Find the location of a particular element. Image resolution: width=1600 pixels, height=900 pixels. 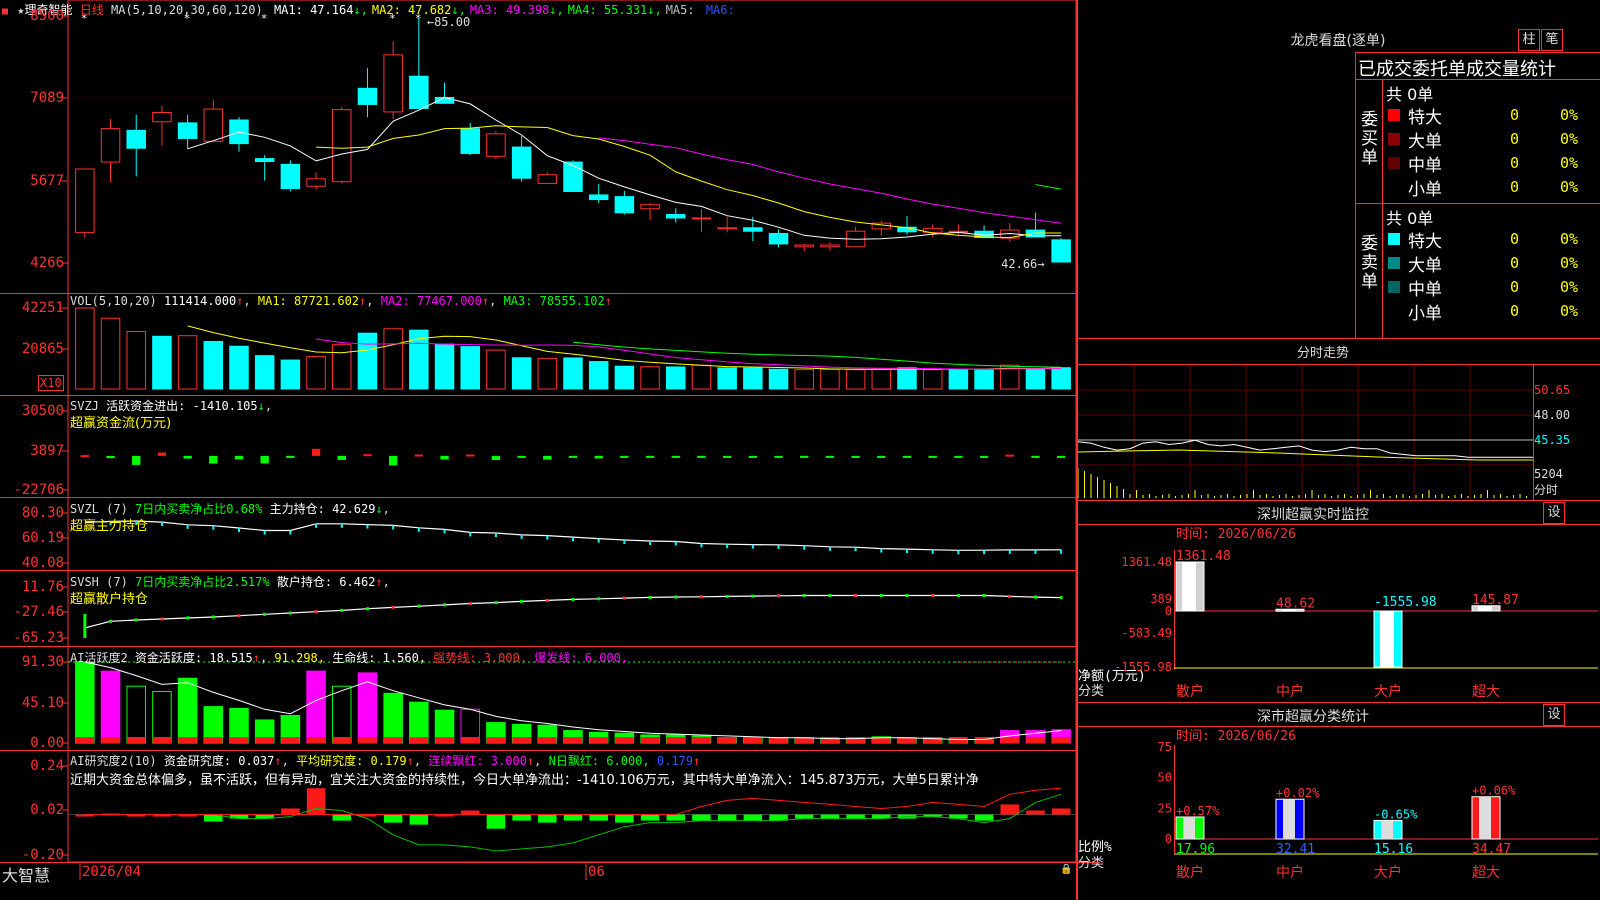

y-tick-label: 40.08 is located at coordinates (42, 563).